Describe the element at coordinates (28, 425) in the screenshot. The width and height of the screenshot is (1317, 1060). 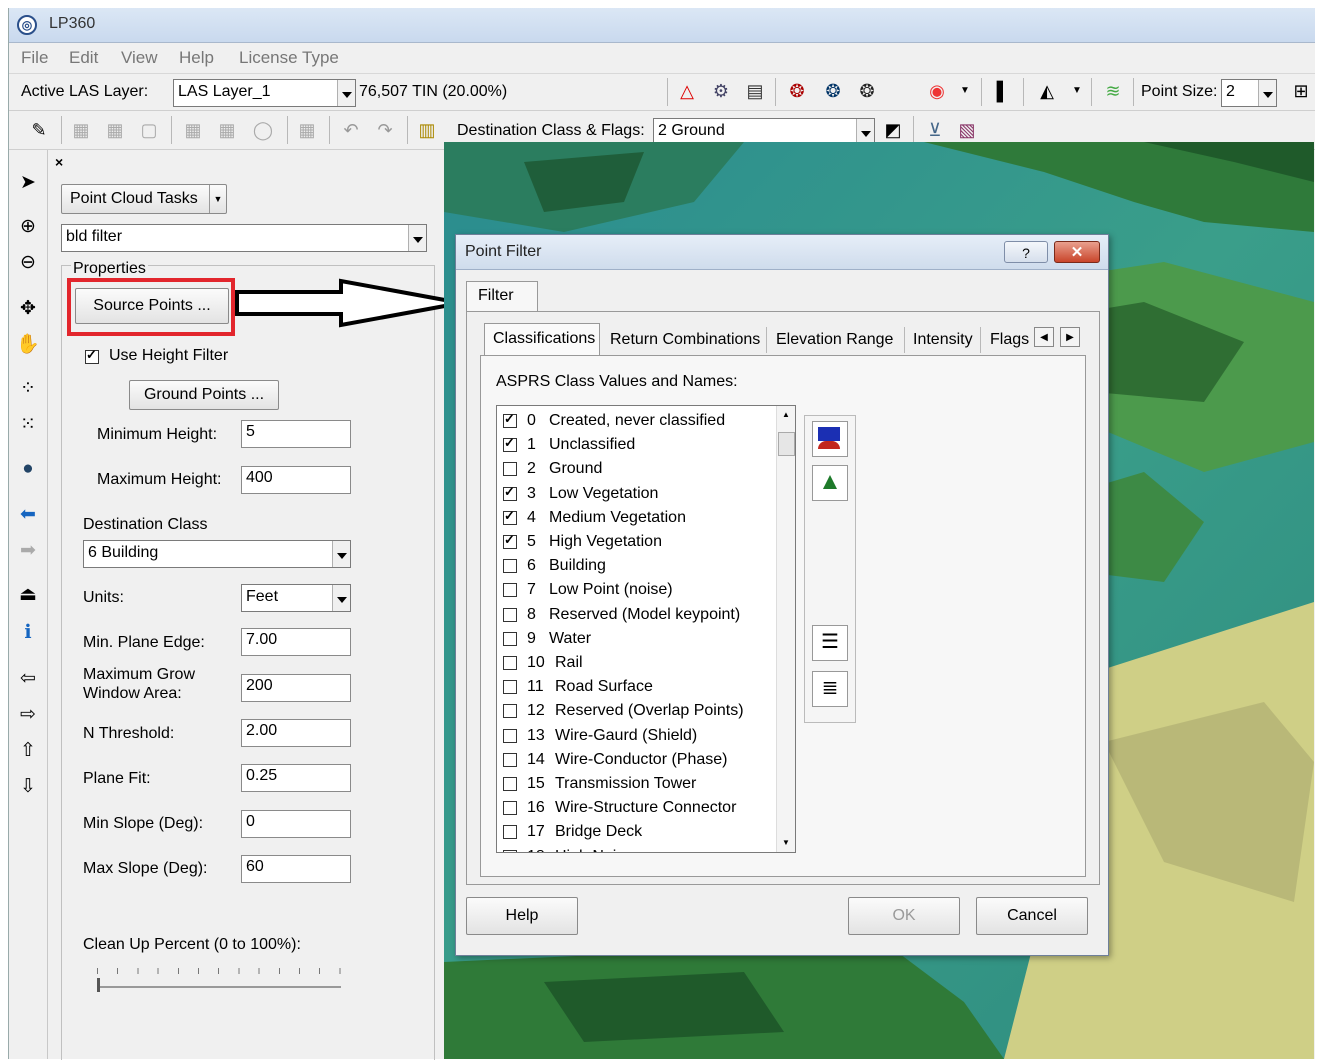
I see `zoom-fixed-out-icon: ⁙` at that location.